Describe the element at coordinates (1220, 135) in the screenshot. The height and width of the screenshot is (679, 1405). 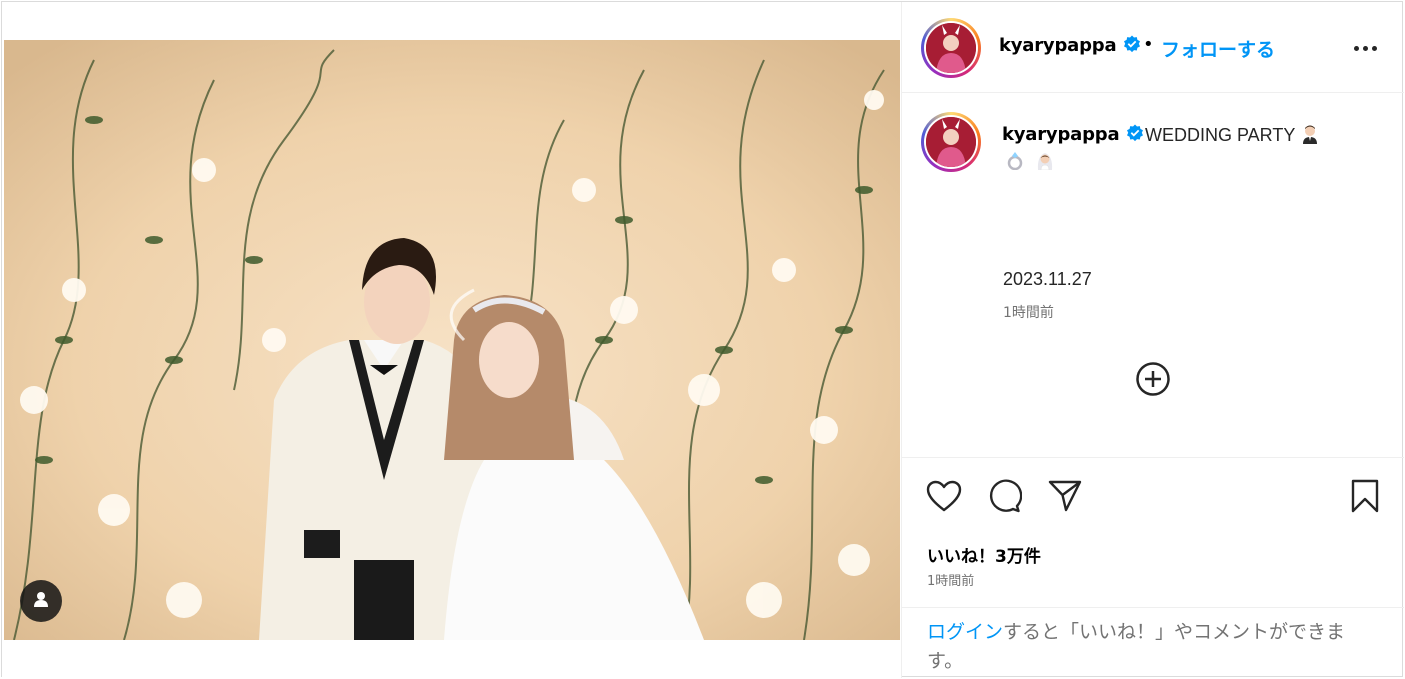
I see `caption-title: WEDDING PARTY` at that location.